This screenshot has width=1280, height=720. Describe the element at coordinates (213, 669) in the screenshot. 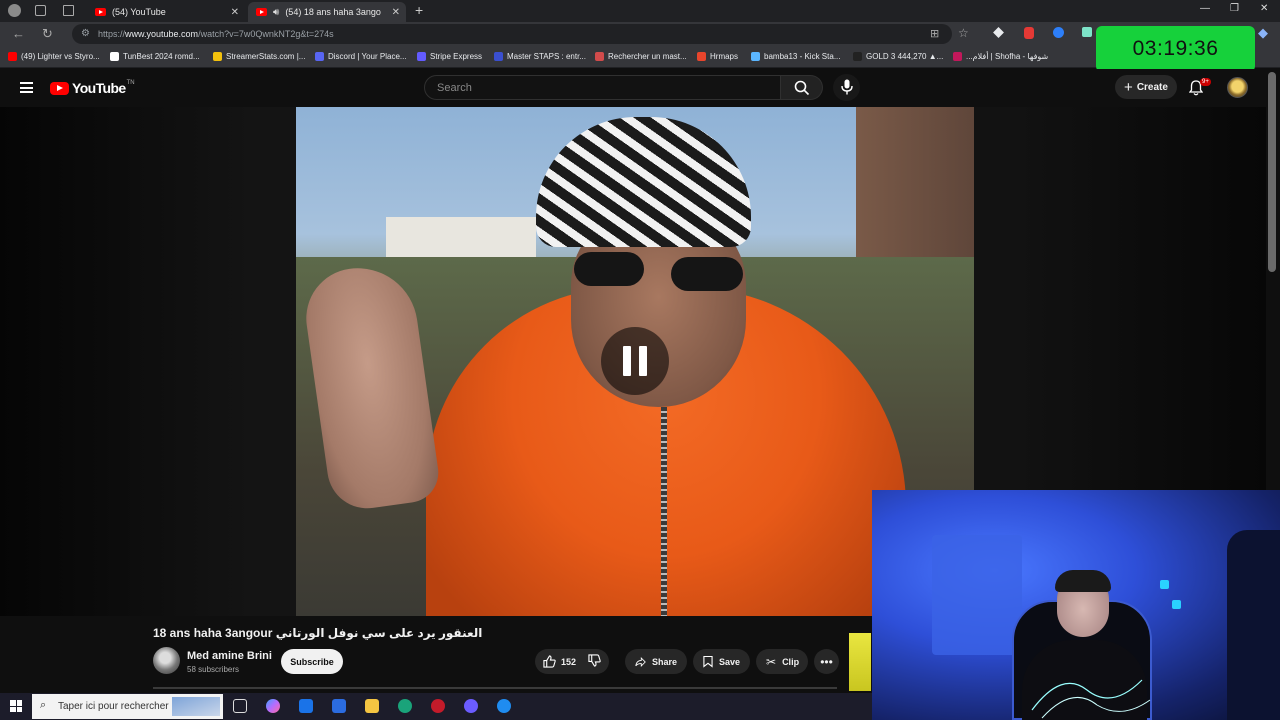

I see `subscriber-count: 58 subscribers` at that location.